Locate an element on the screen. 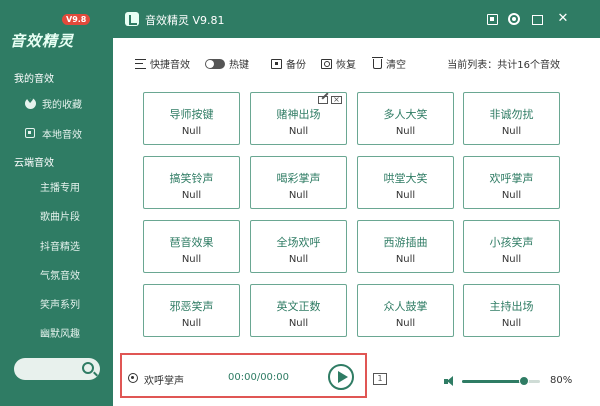  sound-card: 多人大笑 Null is located at coordinates (405, 118).